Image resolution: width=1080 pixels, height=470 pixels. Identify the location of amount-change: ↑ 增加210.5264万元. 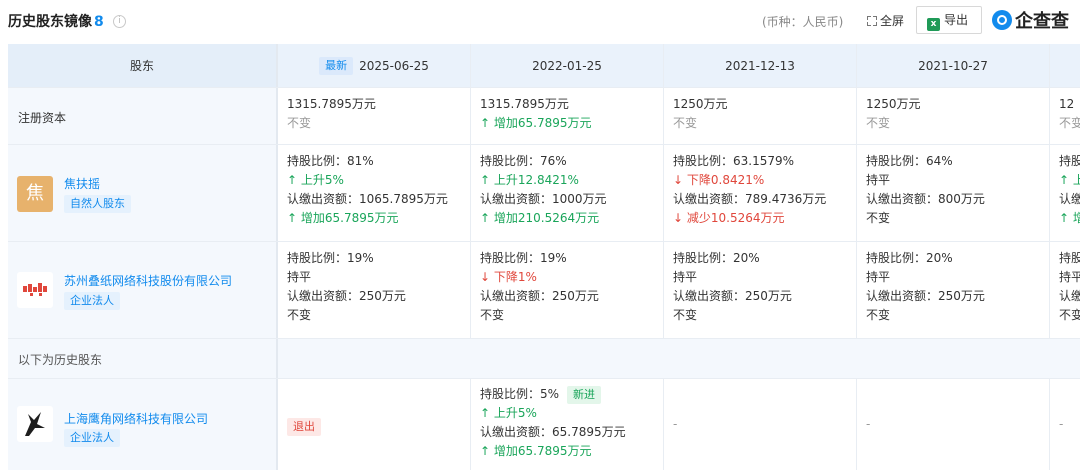
(540, 218).